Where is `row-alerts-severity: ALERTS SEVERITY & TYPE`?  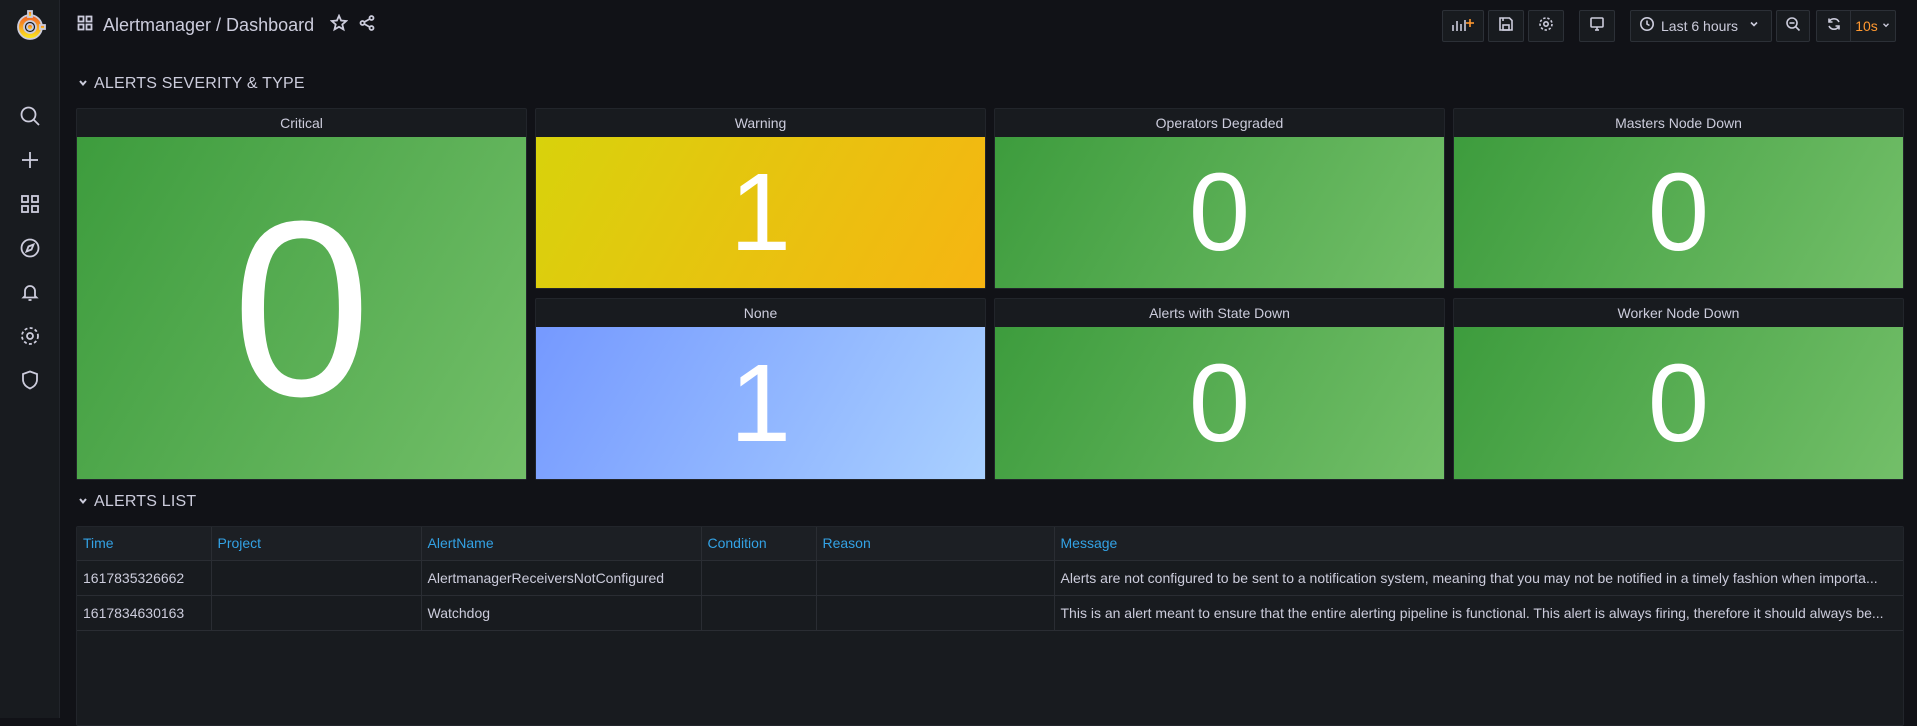 row-alerts-severity: ALERTS SEVERITY & TYPE is located at coordinates (191, 84).